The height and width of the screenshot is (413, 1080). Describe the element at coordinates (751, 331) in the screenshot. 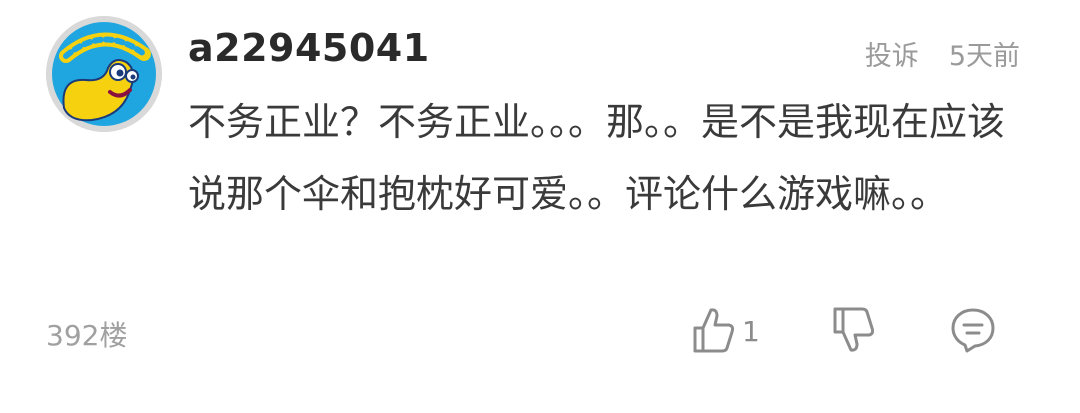

I see `like-count: 1` at that location.